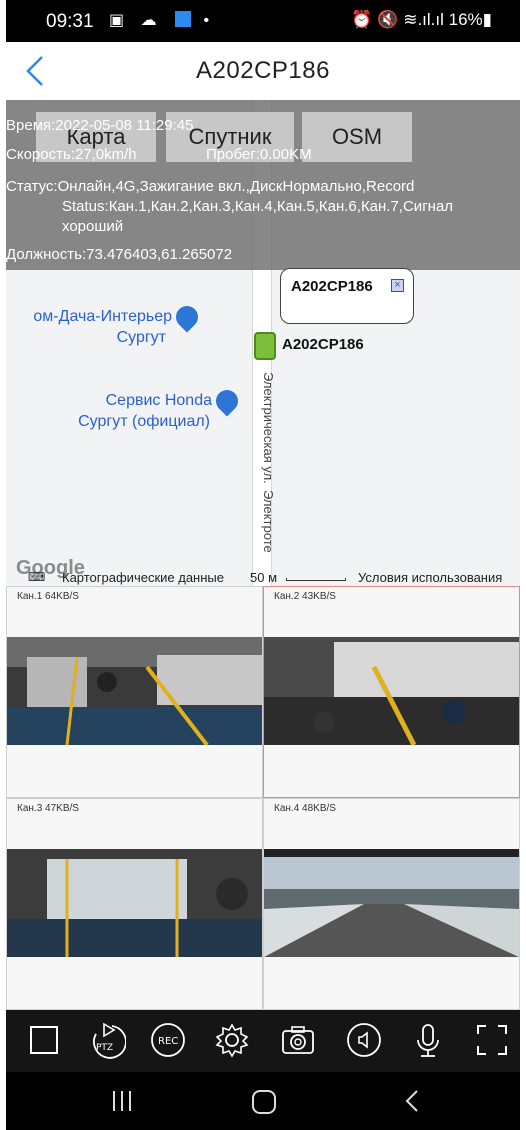  I want to click on info-status-line3: хороший, so click(93, 226).